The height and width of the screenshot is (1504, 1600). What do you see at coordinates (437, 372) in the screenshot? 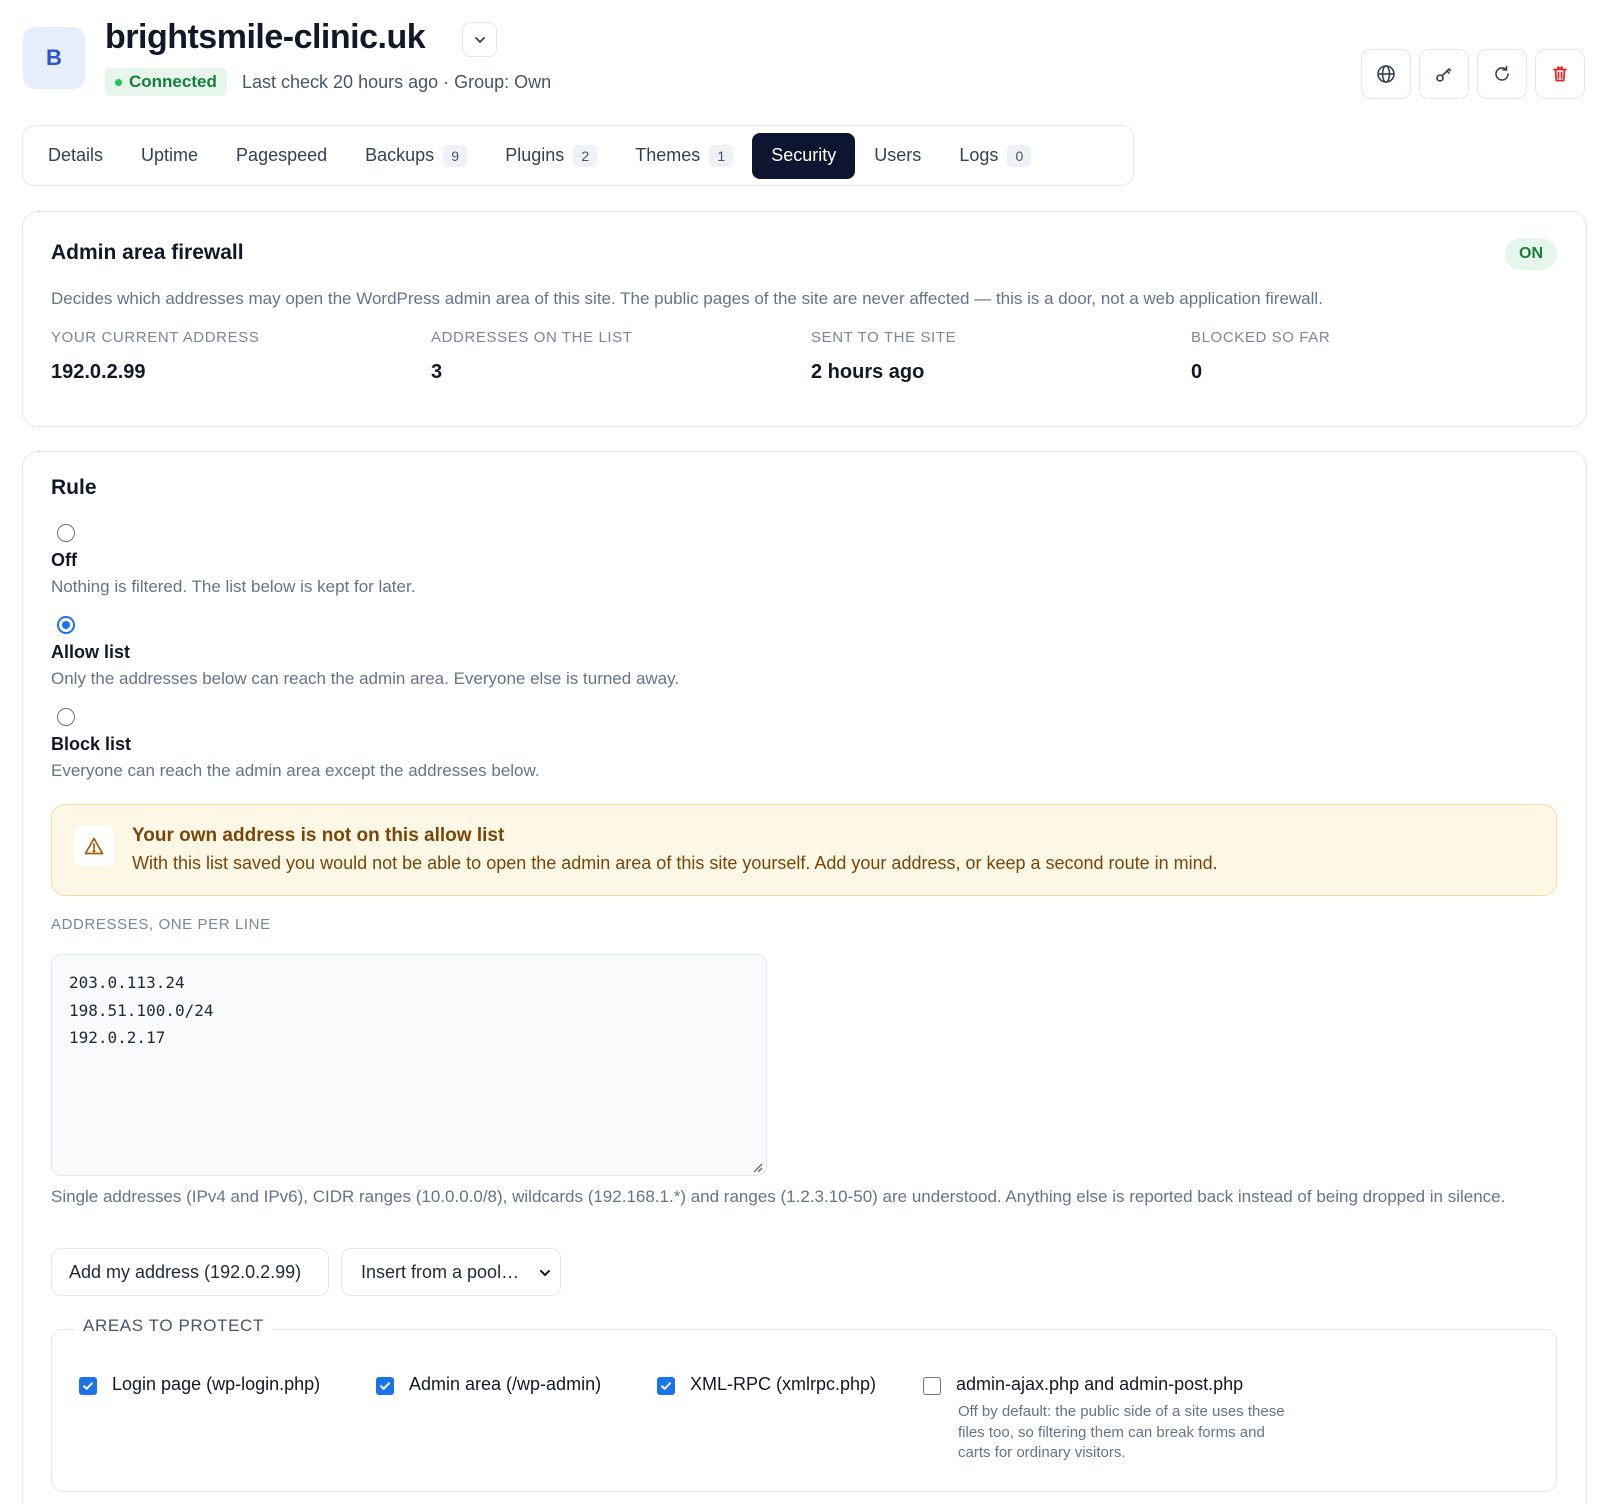
I see `stat-value: 3` at bounding box center [437, 372].